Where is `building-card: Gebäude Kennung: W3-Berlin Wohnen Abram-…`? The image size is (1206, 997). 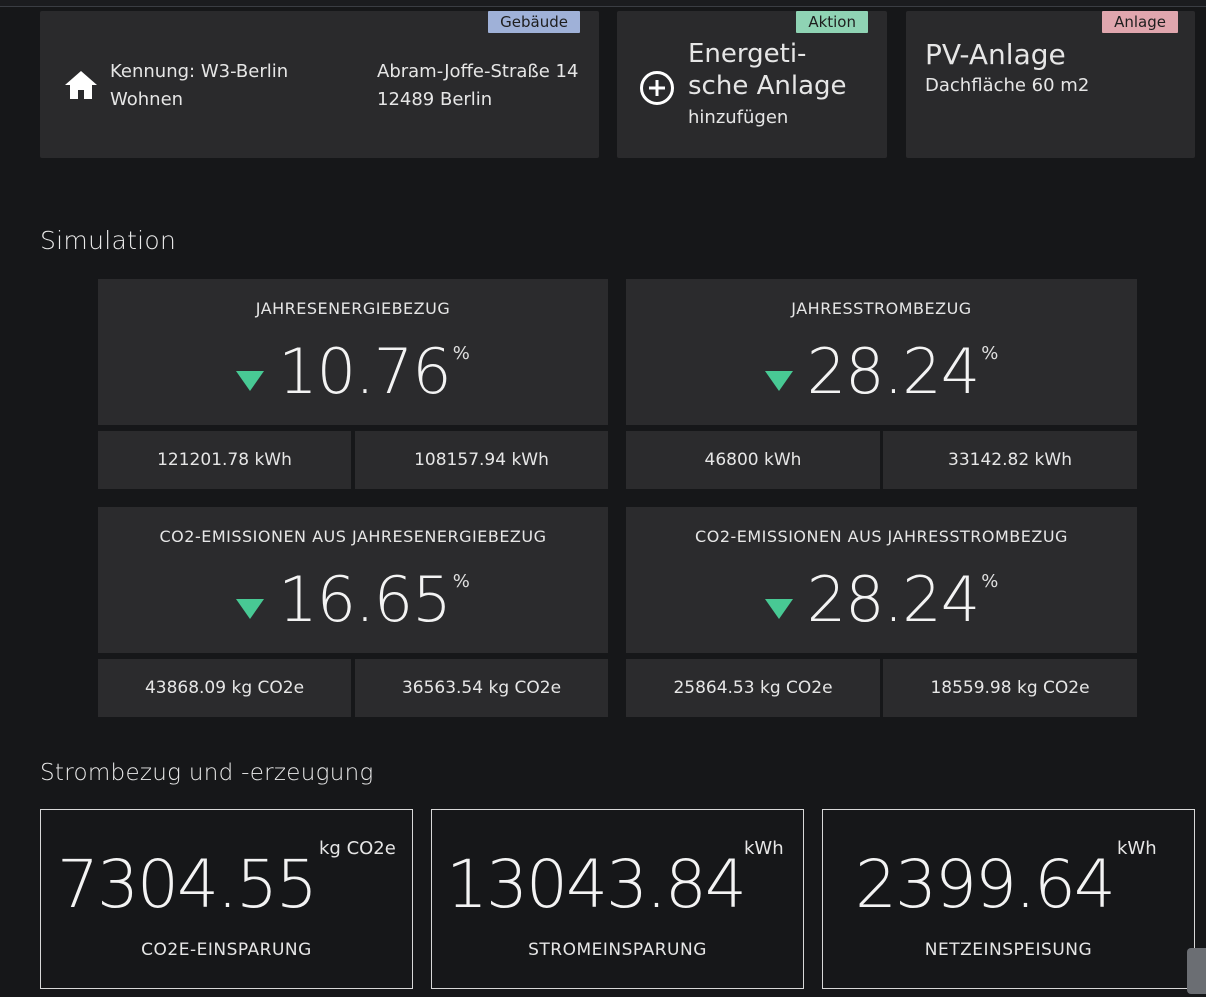 building-card: Gebäude Kennung: W3-Berlin Wohnen Abram-… is located at coordinates (319, 84).